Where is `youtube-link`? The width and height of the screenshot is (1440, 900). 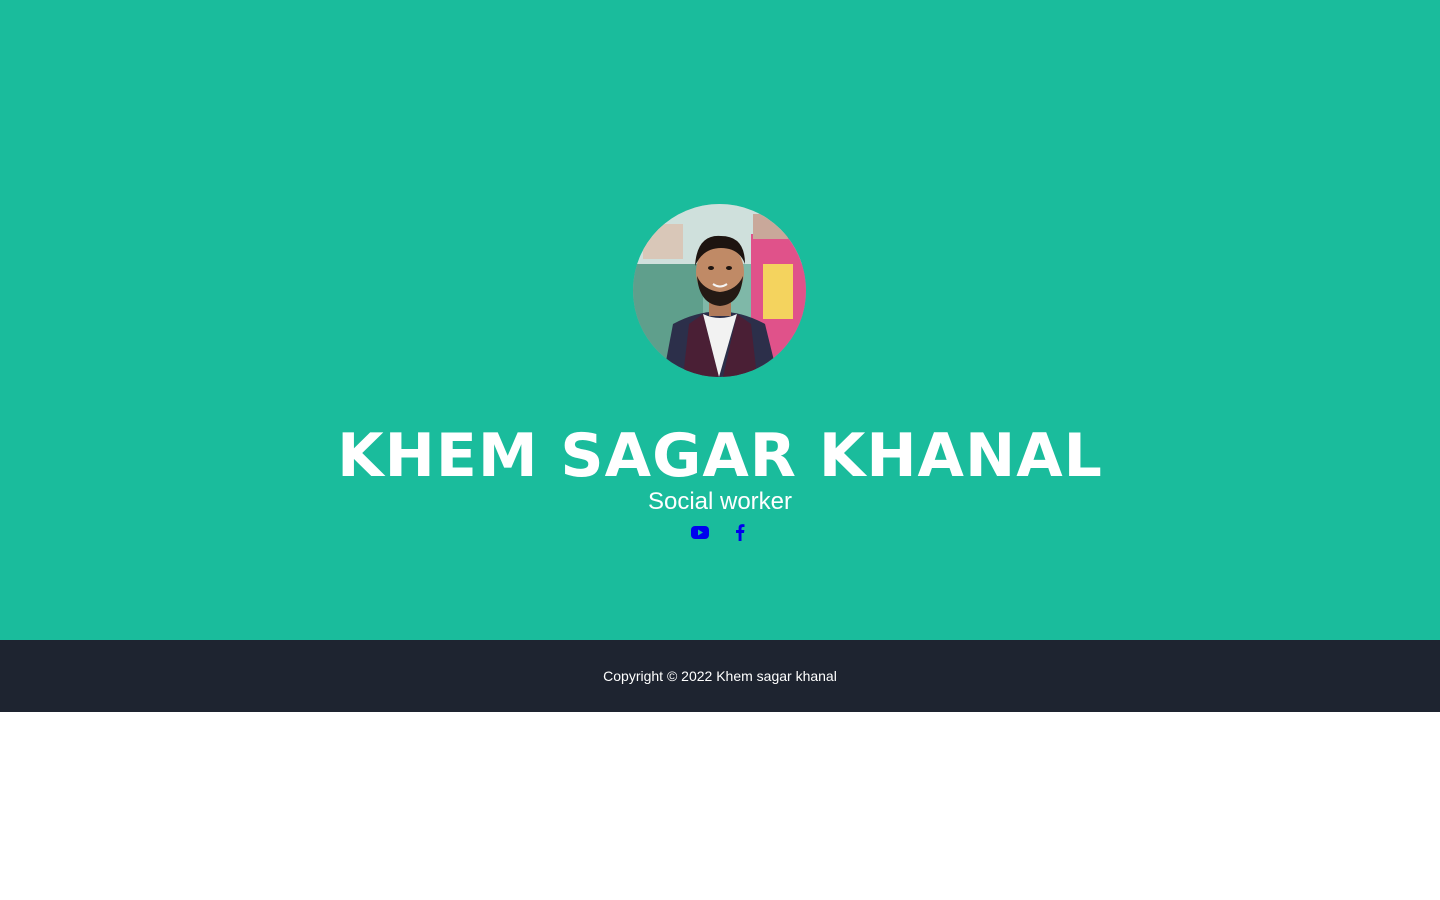
youtube-link is located at coordinates (700, 532).